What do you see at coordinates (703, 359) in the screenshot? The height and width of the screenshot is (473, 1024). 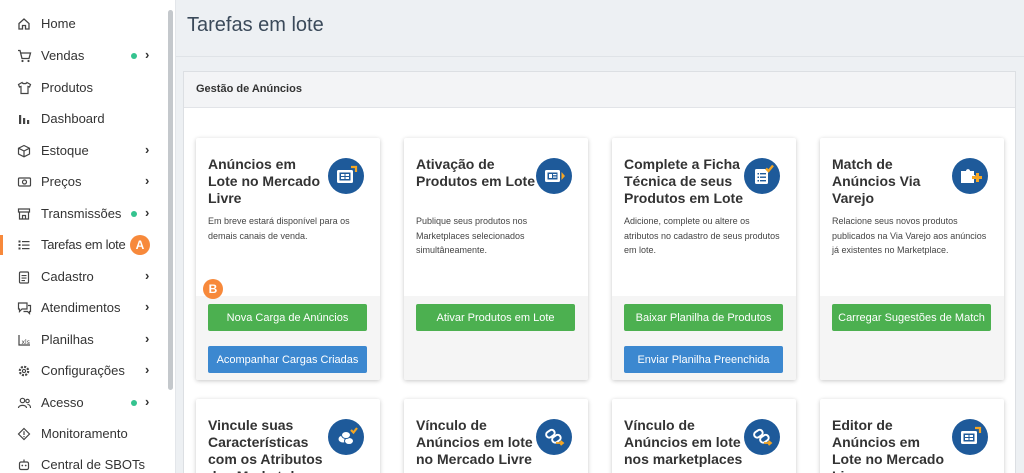 I see `enviar-planilha-preenchida-button: Enviar Planilha Preenchida` at bounding box center [703, 359].